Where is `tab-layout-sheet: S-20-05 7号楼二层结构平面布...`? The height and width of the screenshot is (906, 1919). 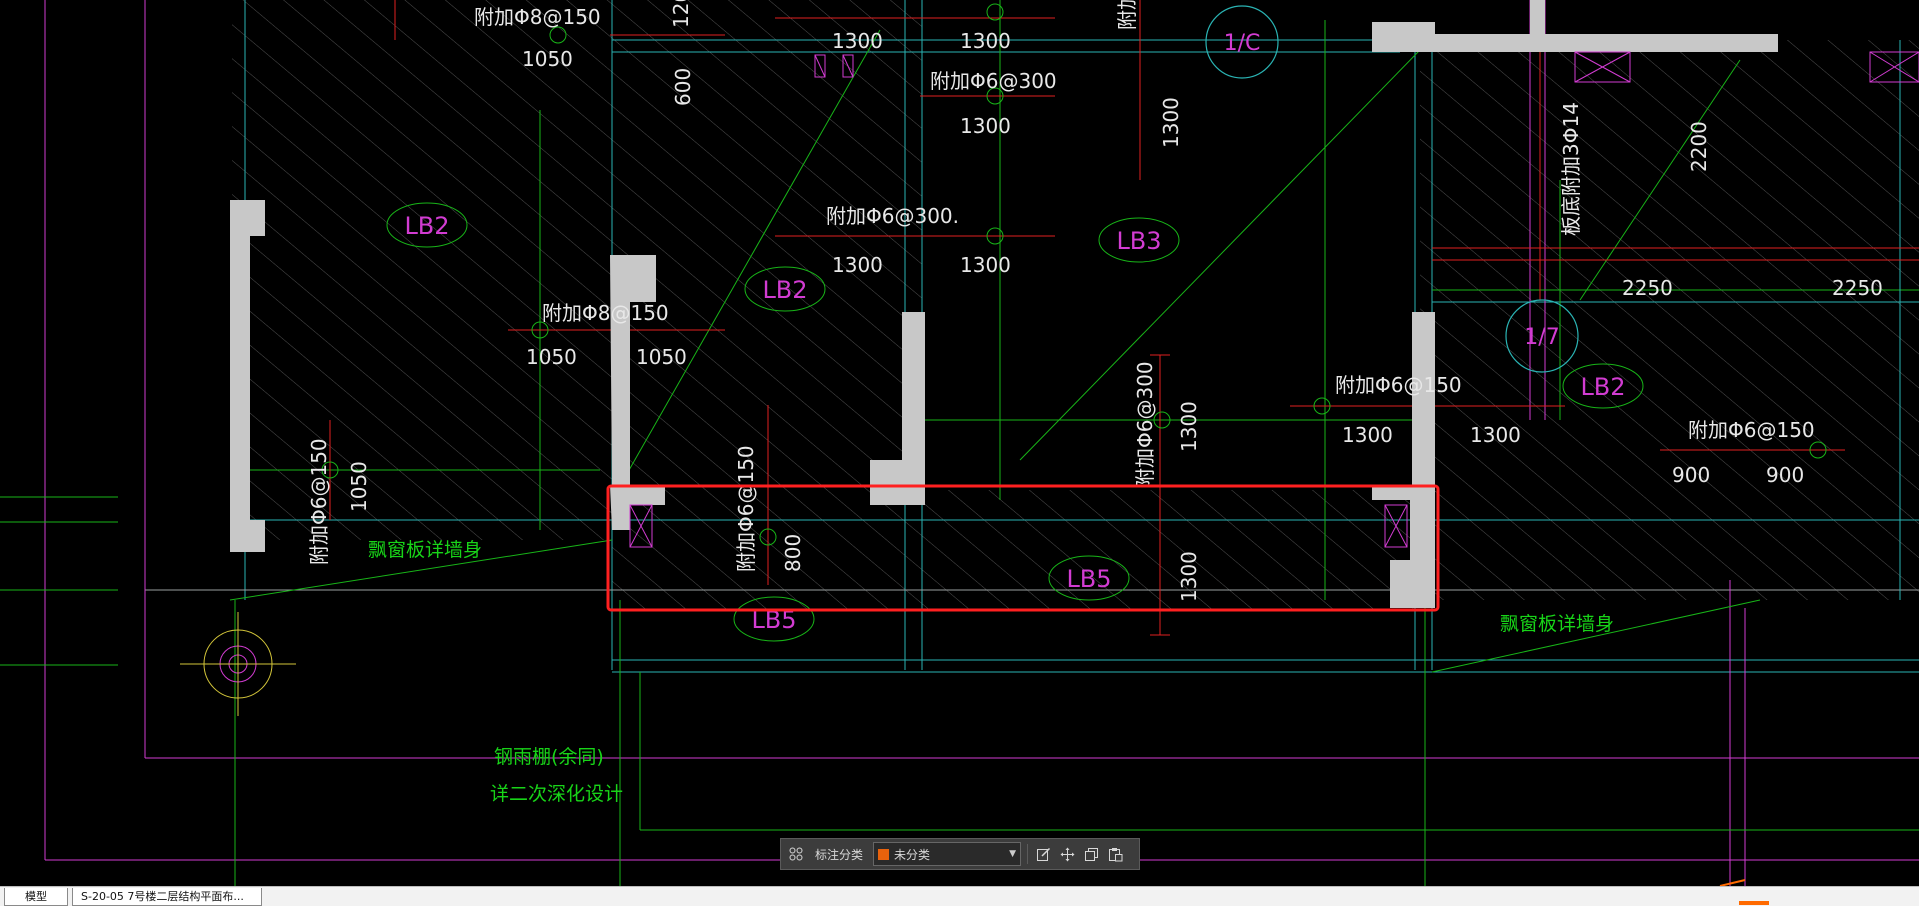 tab-layout-sheet: S-20-05 7号楼二层结构平面布... is located at coordinates (167, 897).